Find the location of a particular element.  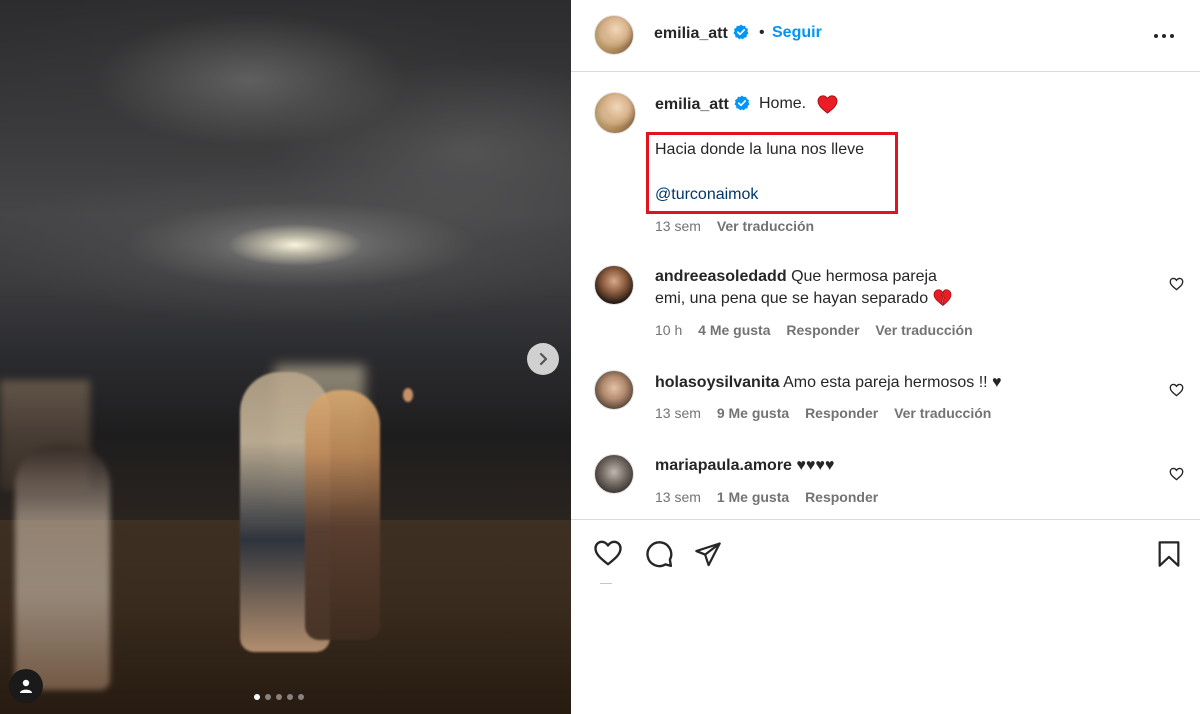

carousel-next-button is located at coordinates (543, 359).